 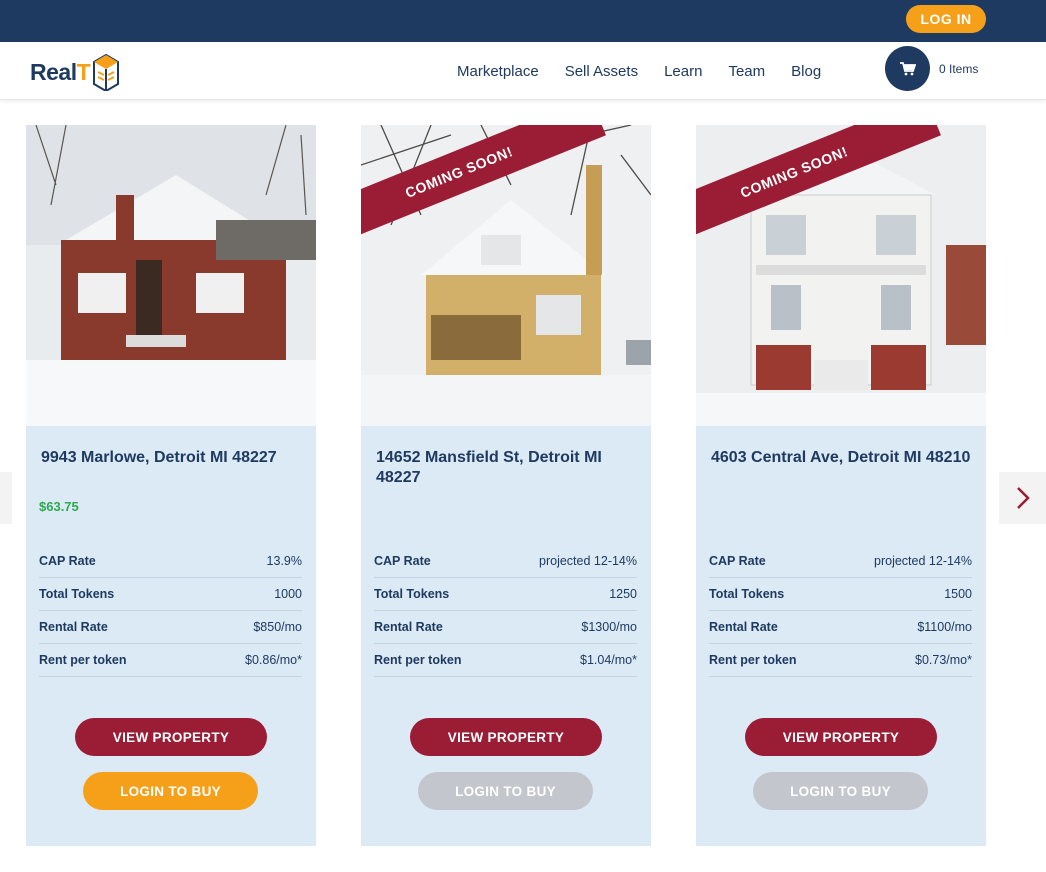 What do you see at coordinates (944, 627) in the screenshot?
I see `stat-value: $1100/mo` at bounding box center [944, 627].